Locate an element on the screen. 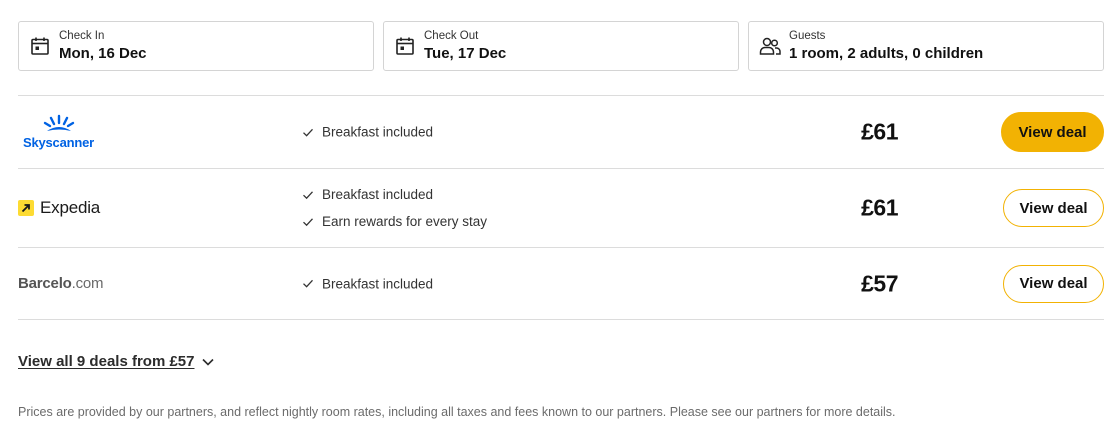 This screenshot has height=447, width=1115. provider-name: Expedia is located at coordinates (70, 207).